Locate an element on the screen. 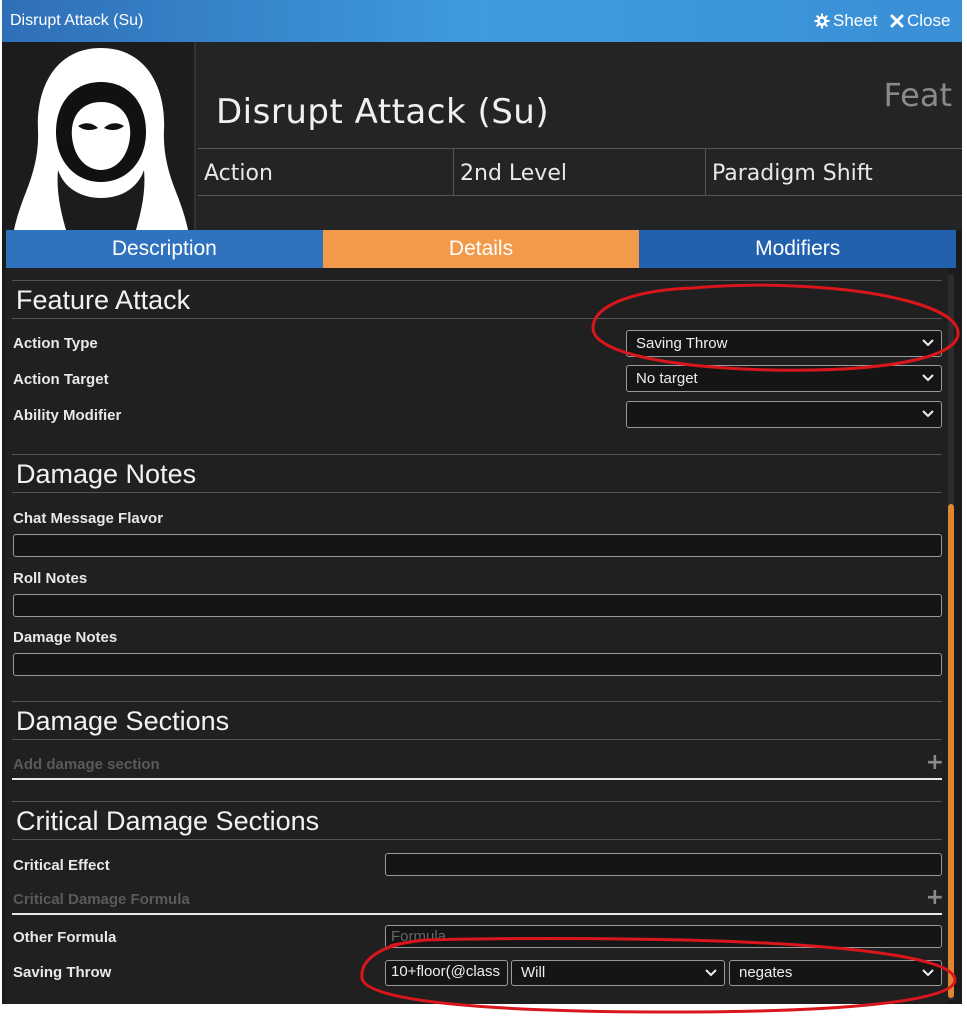 The height and width of the screenshot is (1018, 967). saving-throw-dc-input: 10+floor(@class is located at coordinates (446, 973).